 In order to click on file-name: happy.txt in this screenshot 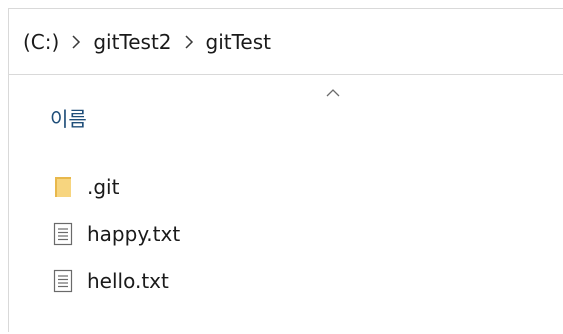, I will do `click(134, 234)`.